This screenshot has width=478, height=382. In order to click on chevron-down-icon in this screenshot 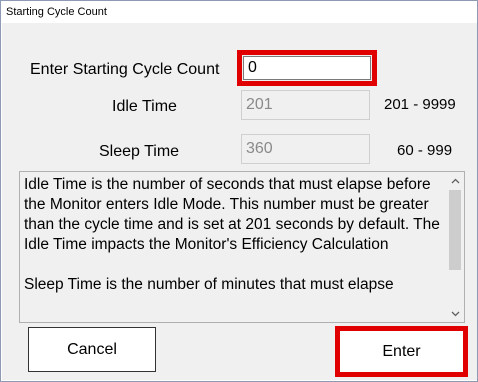, I will do `click(455, 313)`.